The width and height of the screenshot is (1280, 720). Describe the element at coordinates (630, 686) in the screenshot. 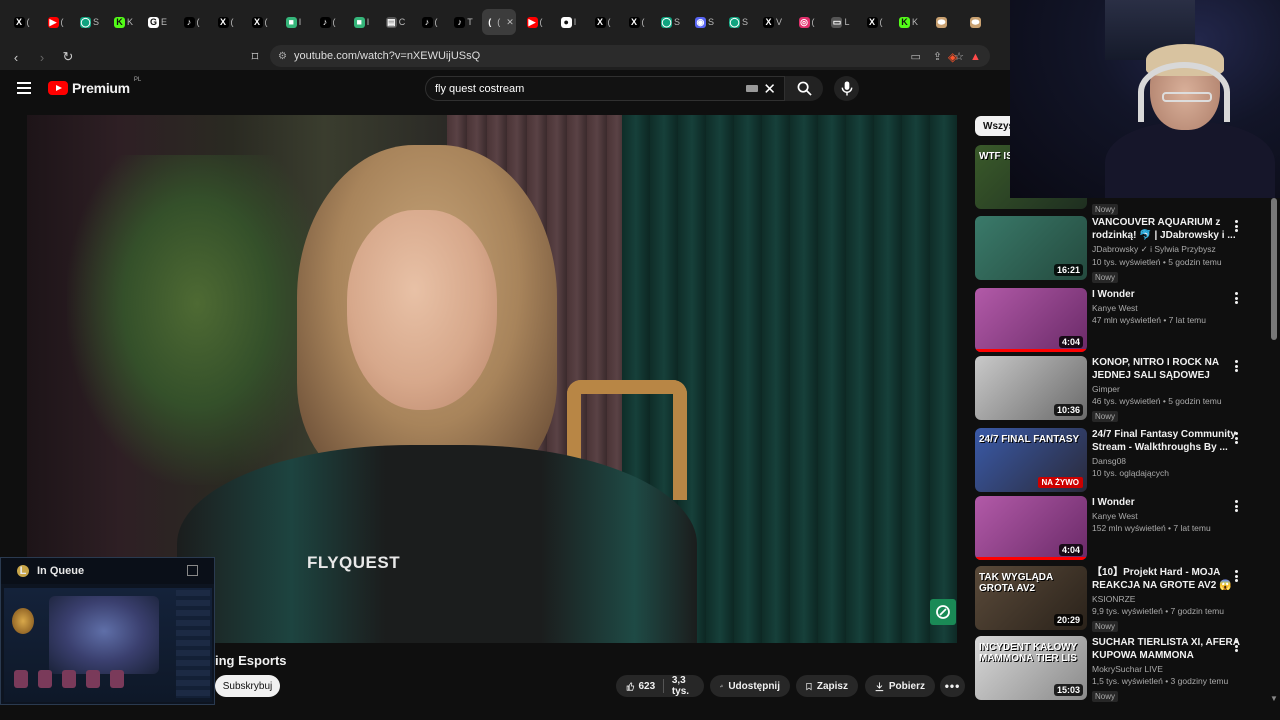

I see `thumbs-up-icon` at that location.